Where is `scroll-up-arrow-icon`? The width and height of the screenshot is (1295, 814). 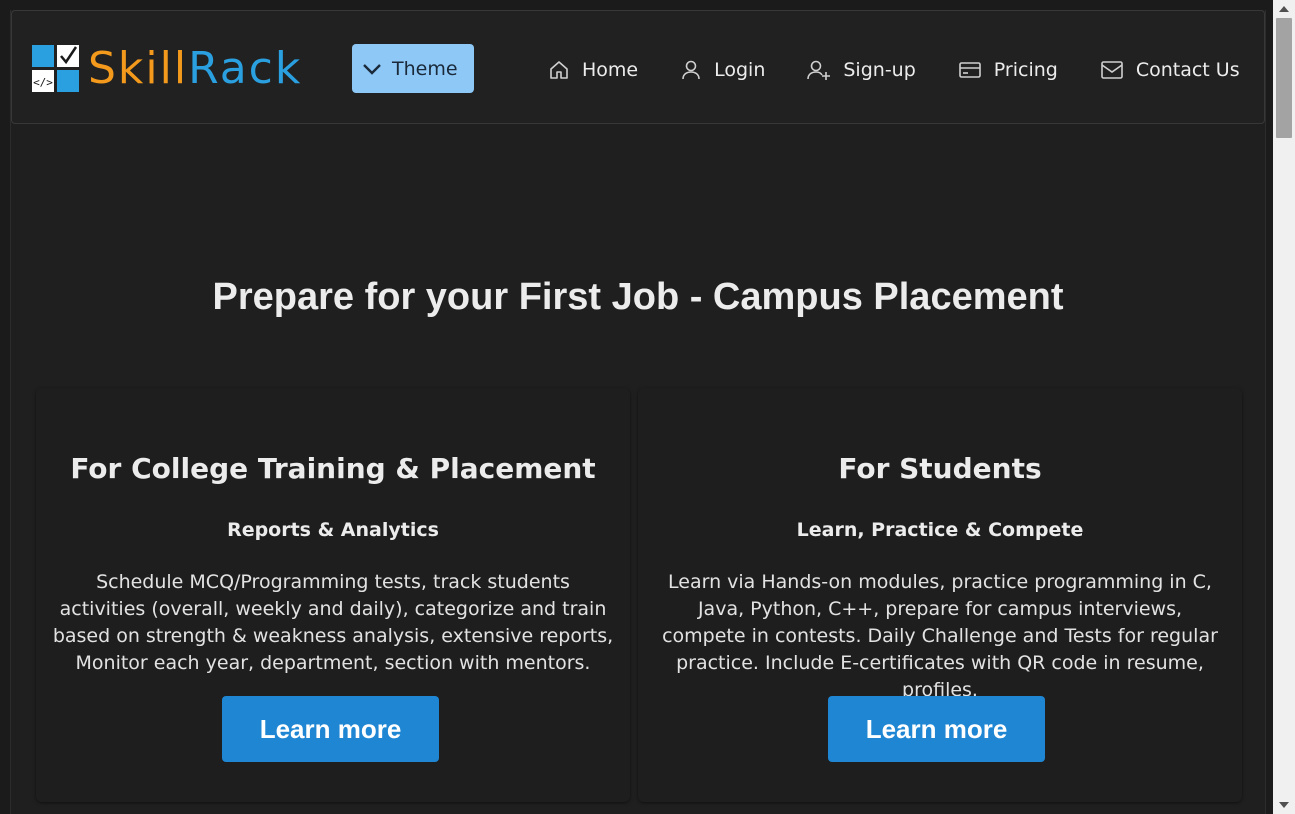 scroll-up-arrow-icon is located at coordinates (1284, 9).